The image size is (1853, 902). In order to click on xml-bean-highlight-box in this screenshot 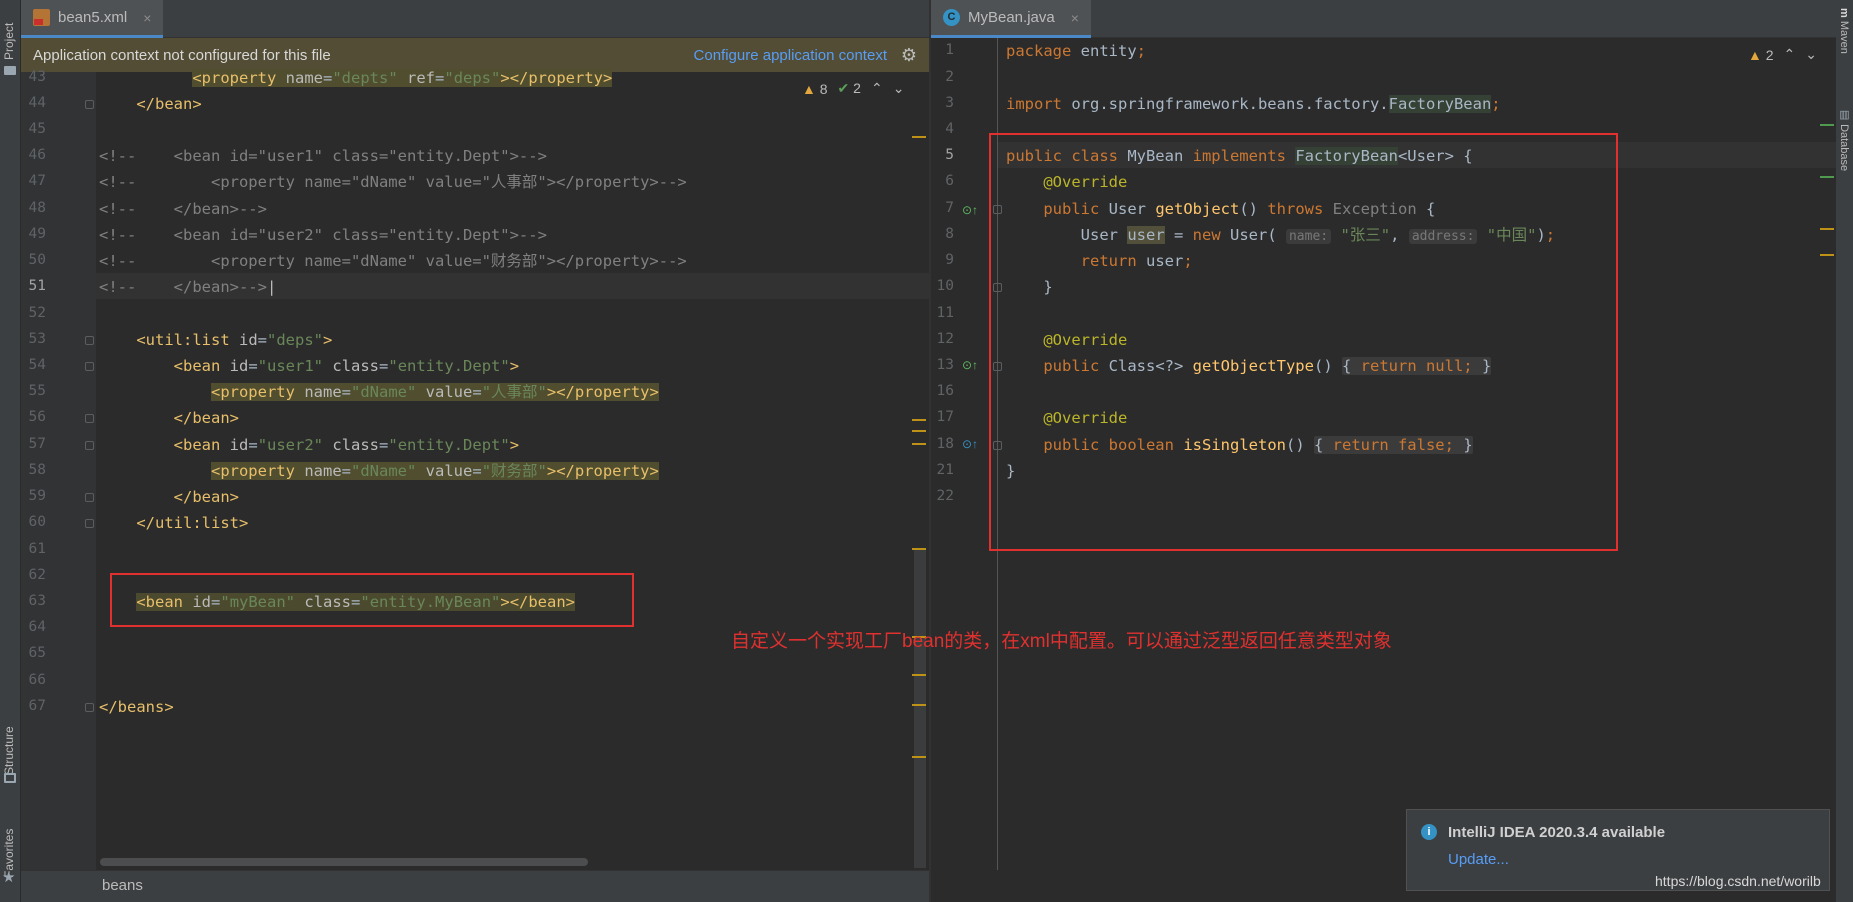, I will do `click(372, 600)`.